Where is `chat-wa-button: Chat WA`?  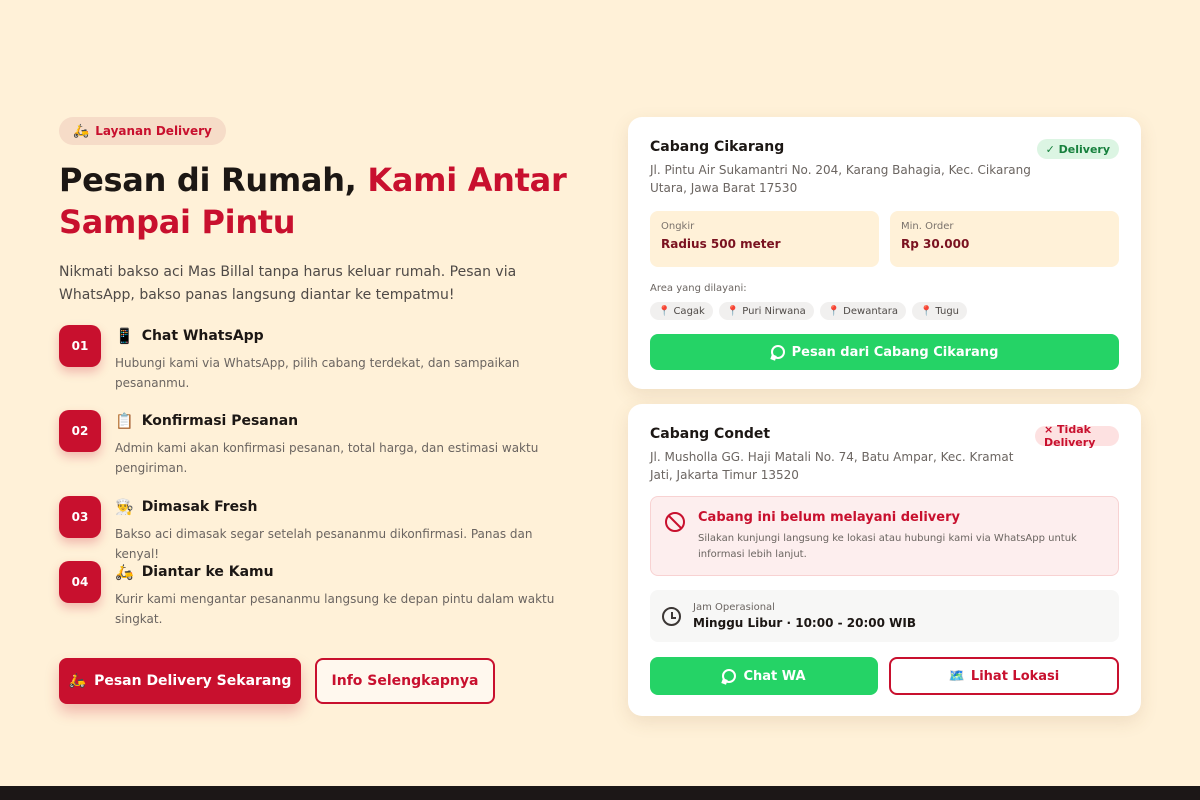
chat-wa-button: Chat WA is located at coordinates (764, 676).